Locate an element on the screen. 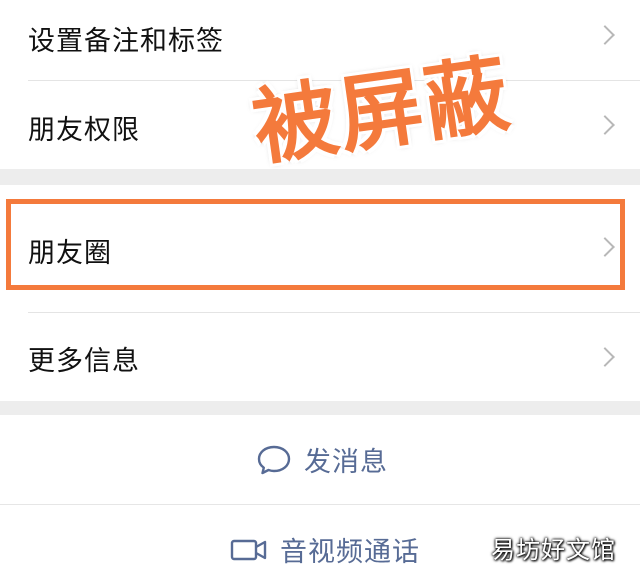 This screenshot has height=579, width=640. video-call-button: 音视频通话 is located at coordinates (325, 549).